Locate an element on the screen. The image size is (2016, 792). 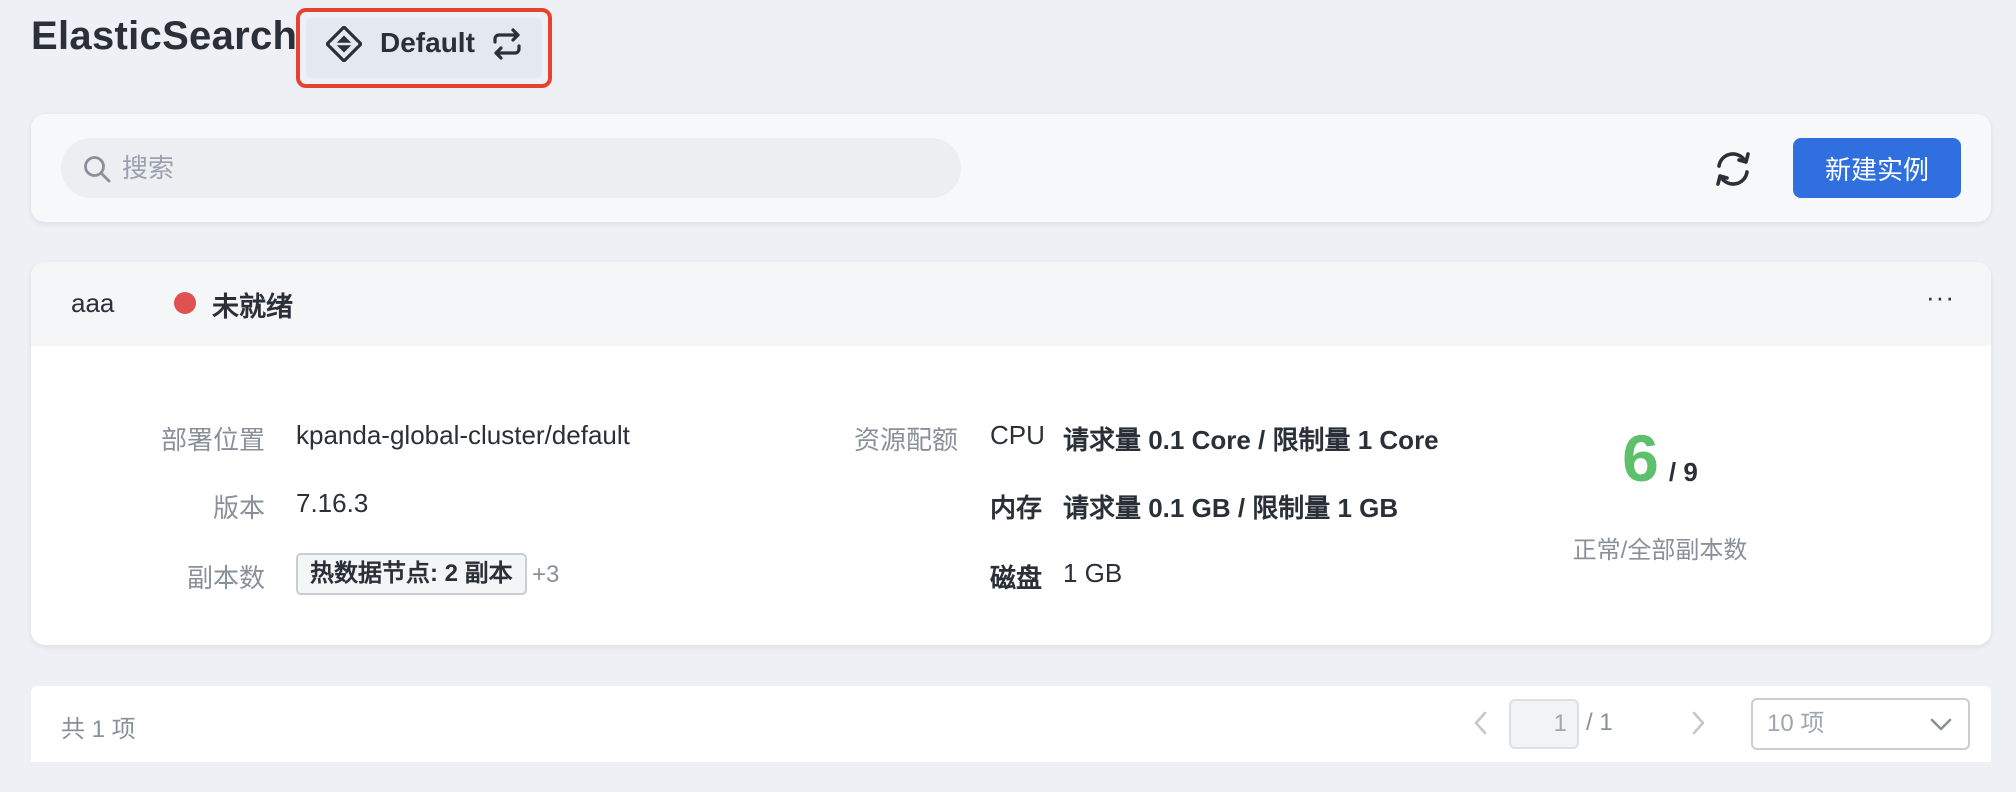
chevron-right-icon is located at coordinates (1698, 723).